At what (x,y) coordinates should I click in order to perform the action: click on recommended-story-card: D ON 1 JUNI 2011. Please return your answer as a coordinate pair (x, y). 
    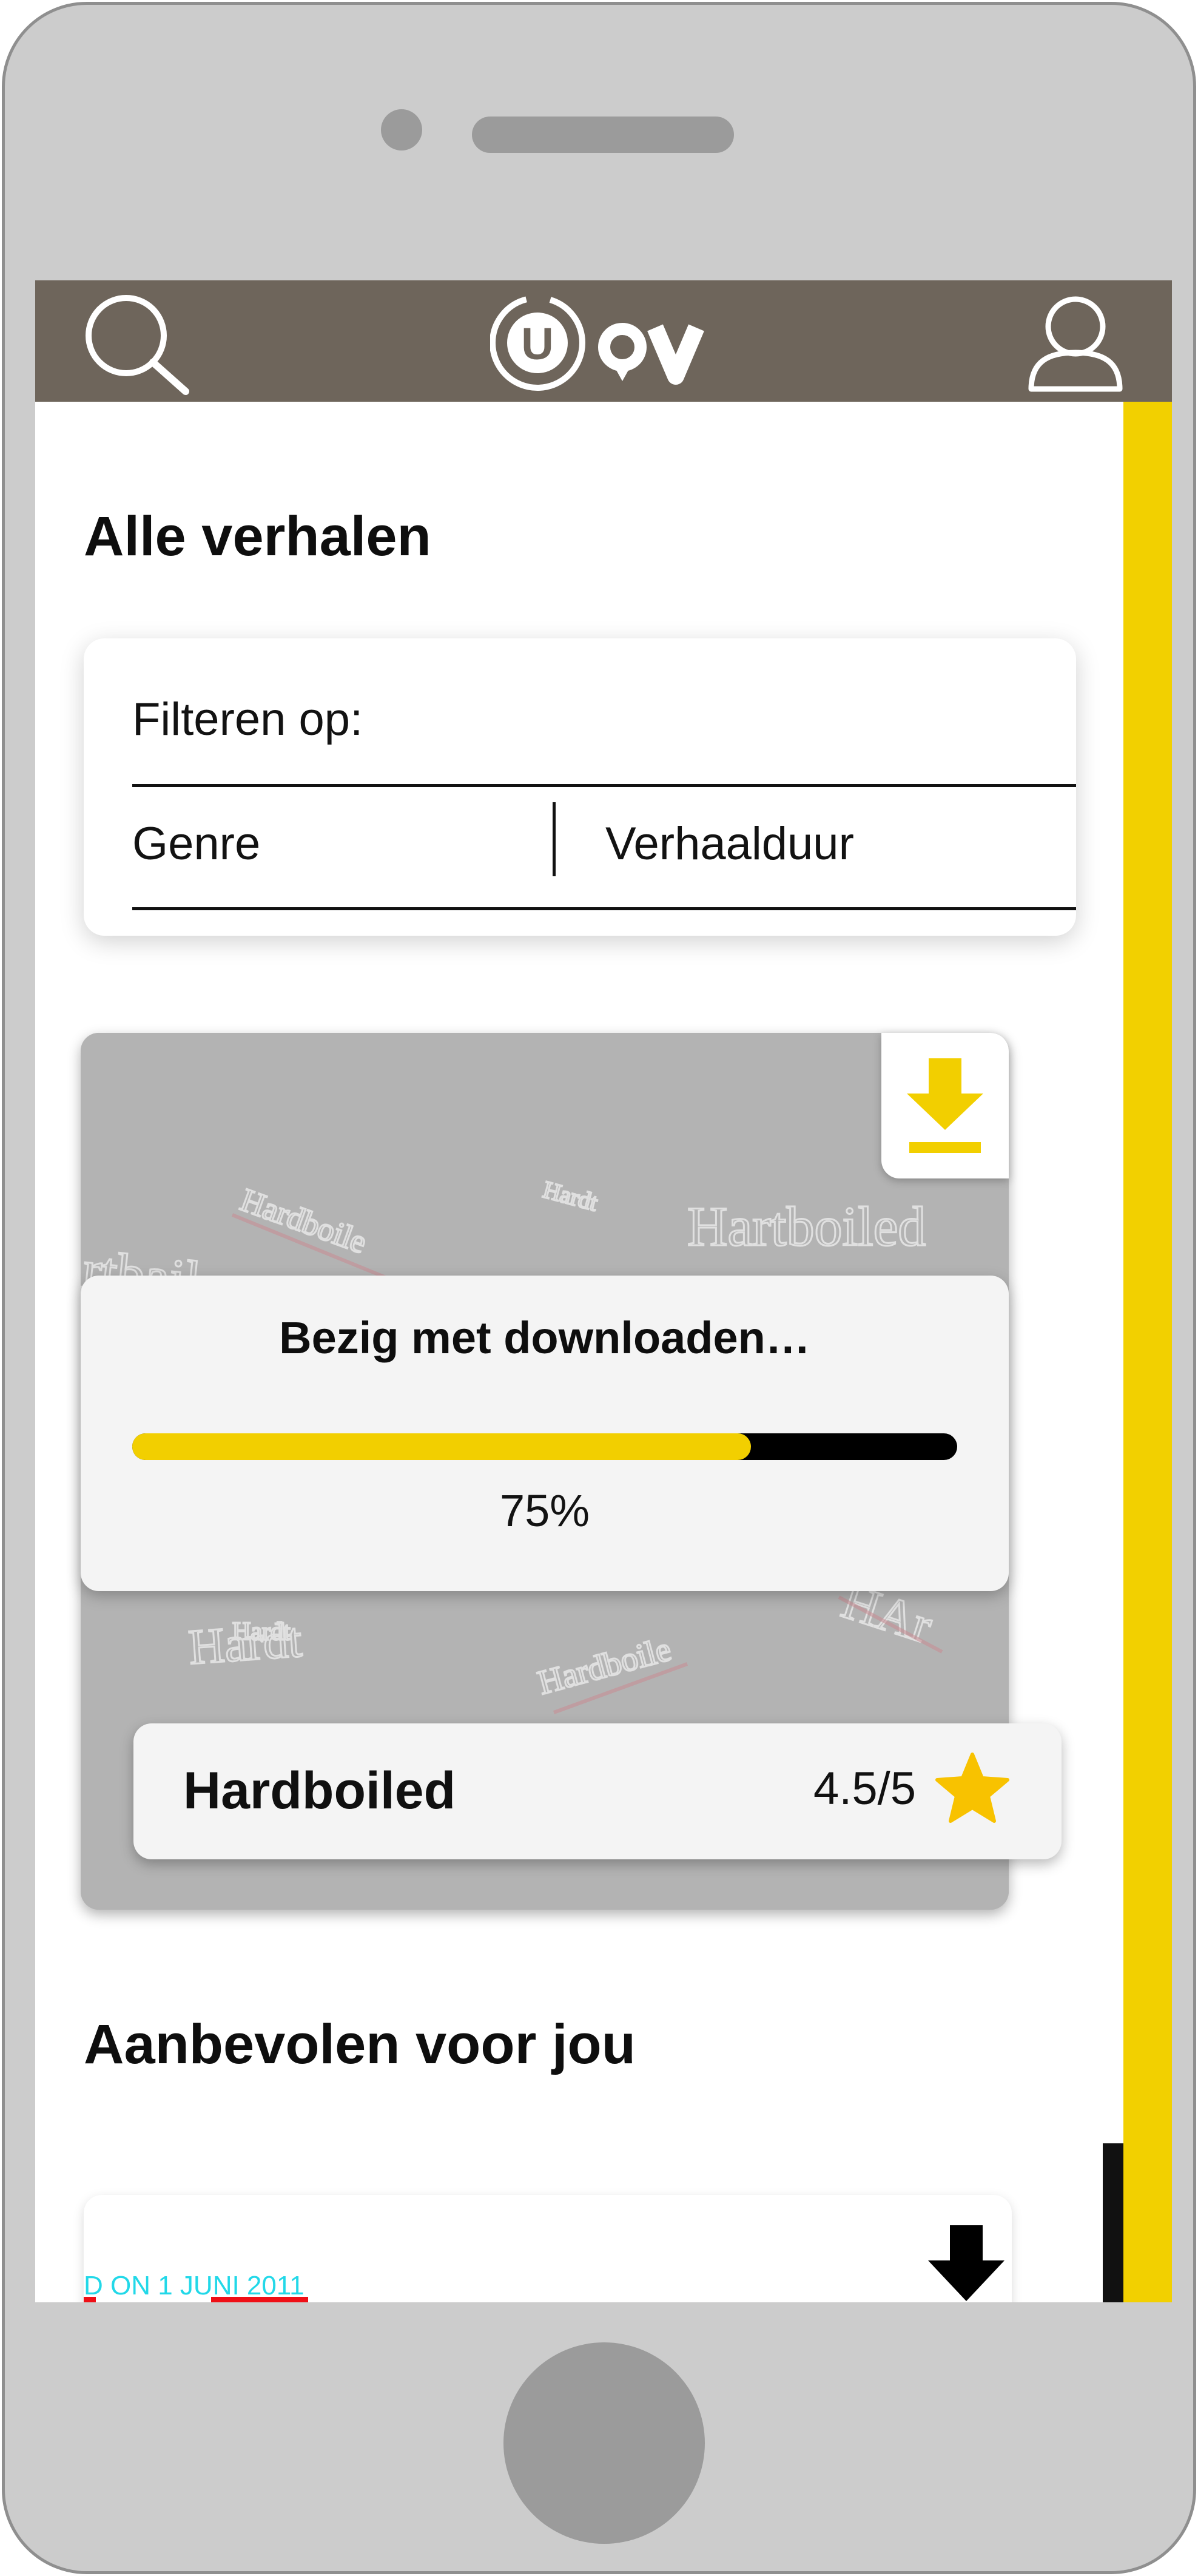
    Looking at the image, I should click on (548, 2248).